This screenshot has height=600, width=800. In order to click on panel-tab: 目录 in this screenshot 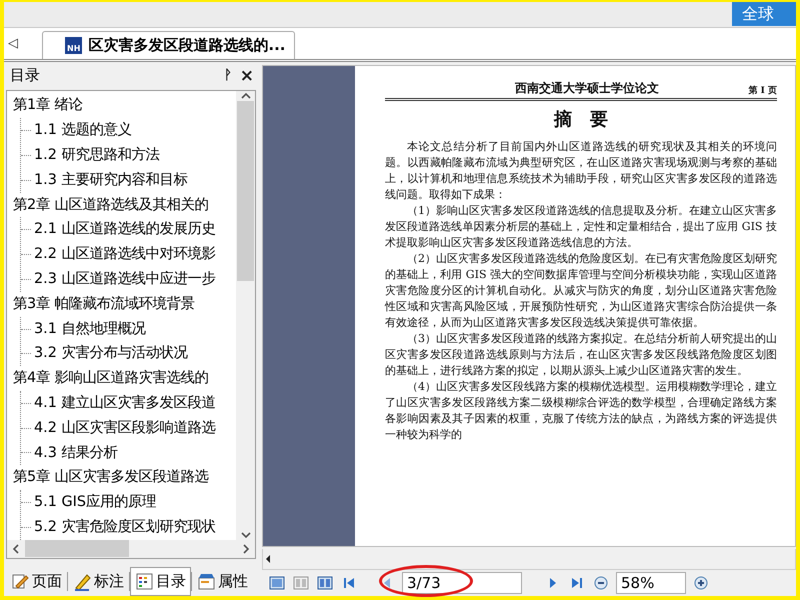, I will do `click(160, 581)`.